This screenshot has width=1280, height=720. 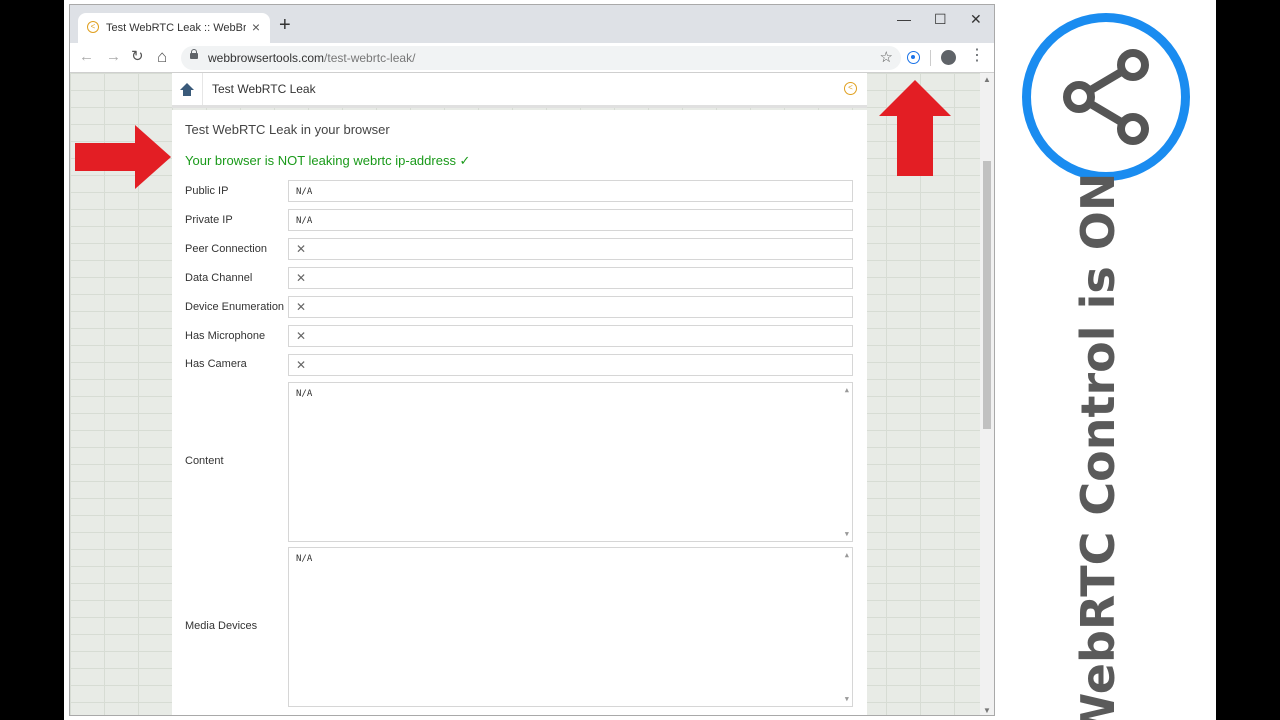 What do you see at coordinates (194, 54) in the screenshot?
I see `lock-icon` at bounding box center [194, 54].